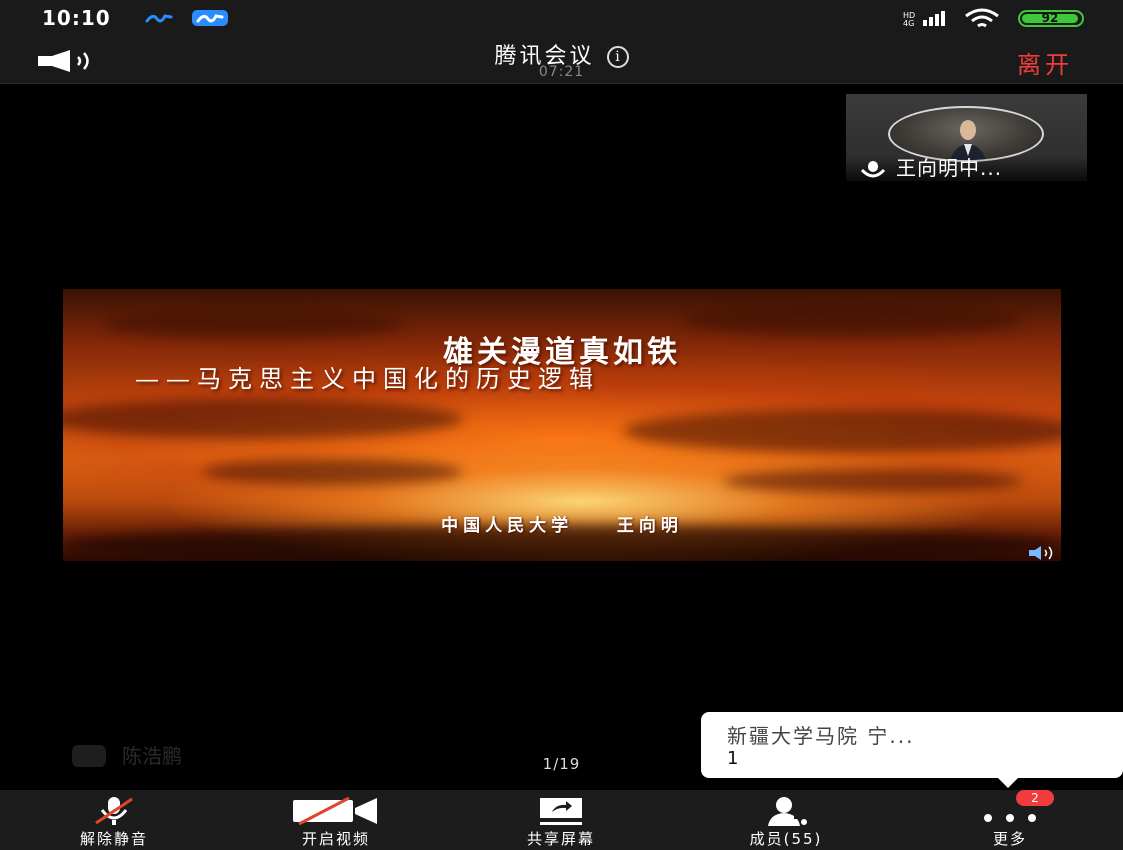  What do you see at coordinates (562, 526) in the screenshot?
I see `slide-author: 中国人民大学 王向明` at bounding box center [562, 526].